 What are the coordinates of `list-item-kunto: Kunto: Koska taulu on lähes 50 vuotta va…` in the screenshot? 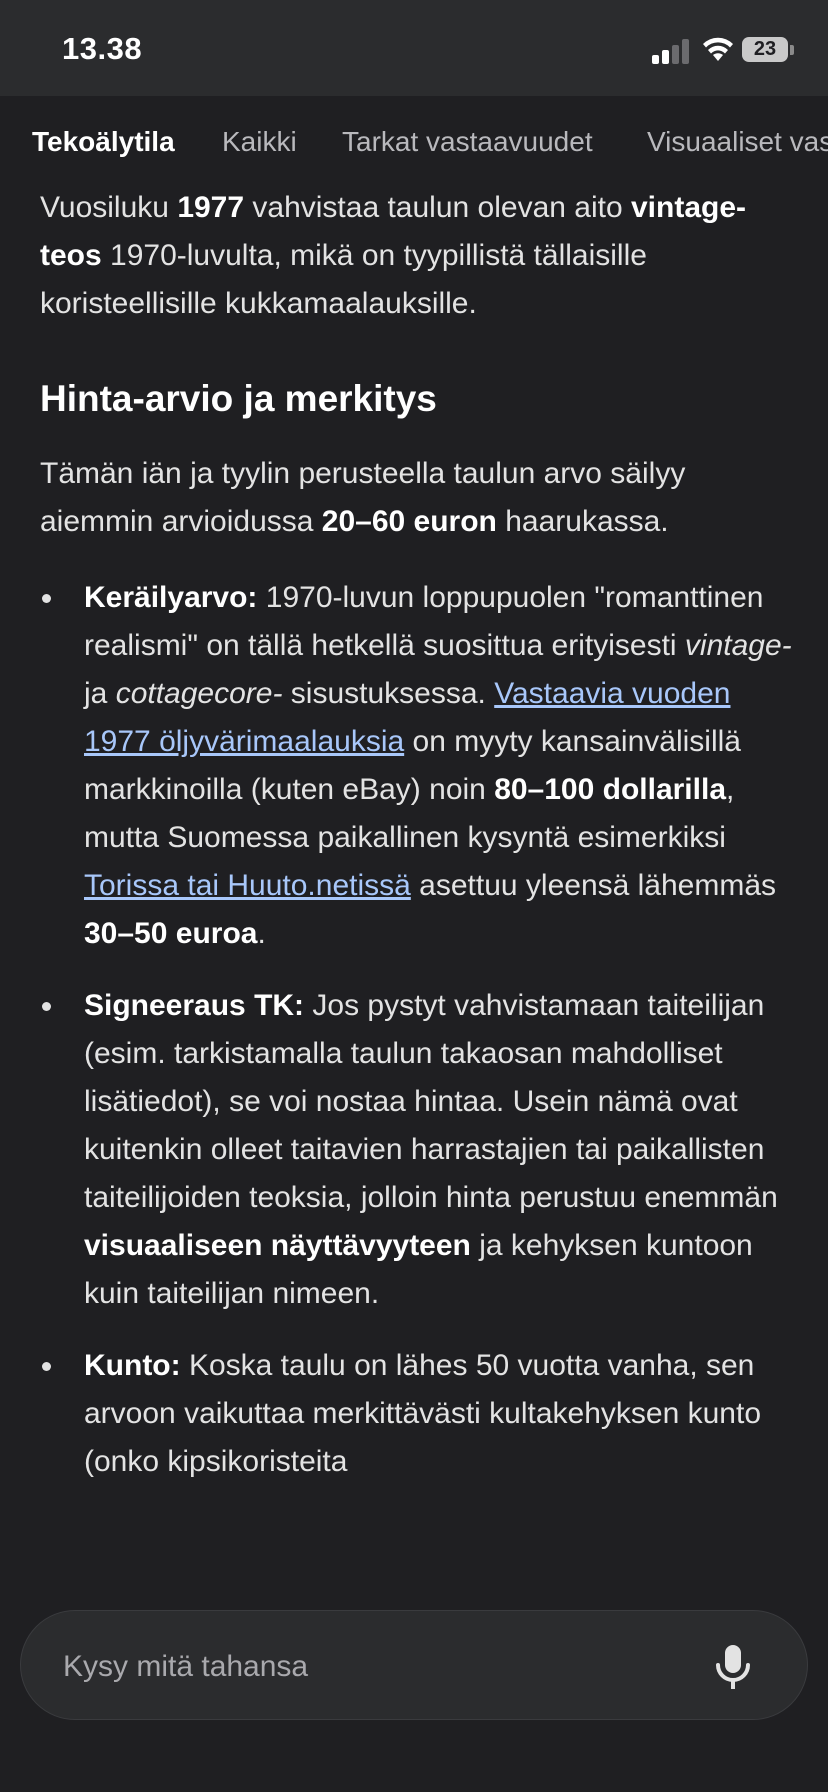 It's located at (397, 1414).